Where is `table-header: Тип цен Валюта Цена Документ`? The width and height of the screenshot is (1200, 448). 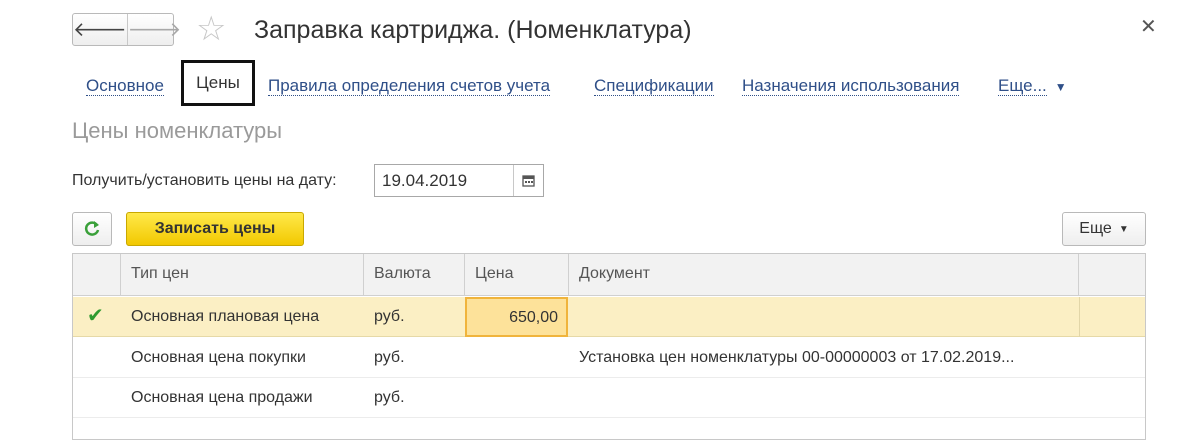 table-header: Тип цен Валюта Цена Документ is located at coordinates (609, 275).